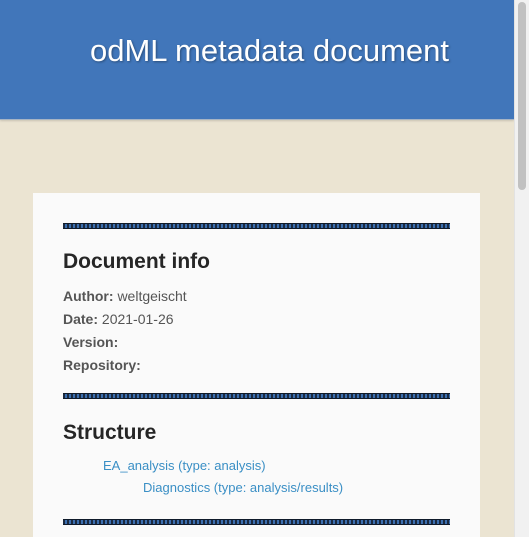 The height and width of the screenshot is (537, 529). Describe the element at coordinates (136, 261) in the screenshot. I see `document-info-heading: Document info` at that location.